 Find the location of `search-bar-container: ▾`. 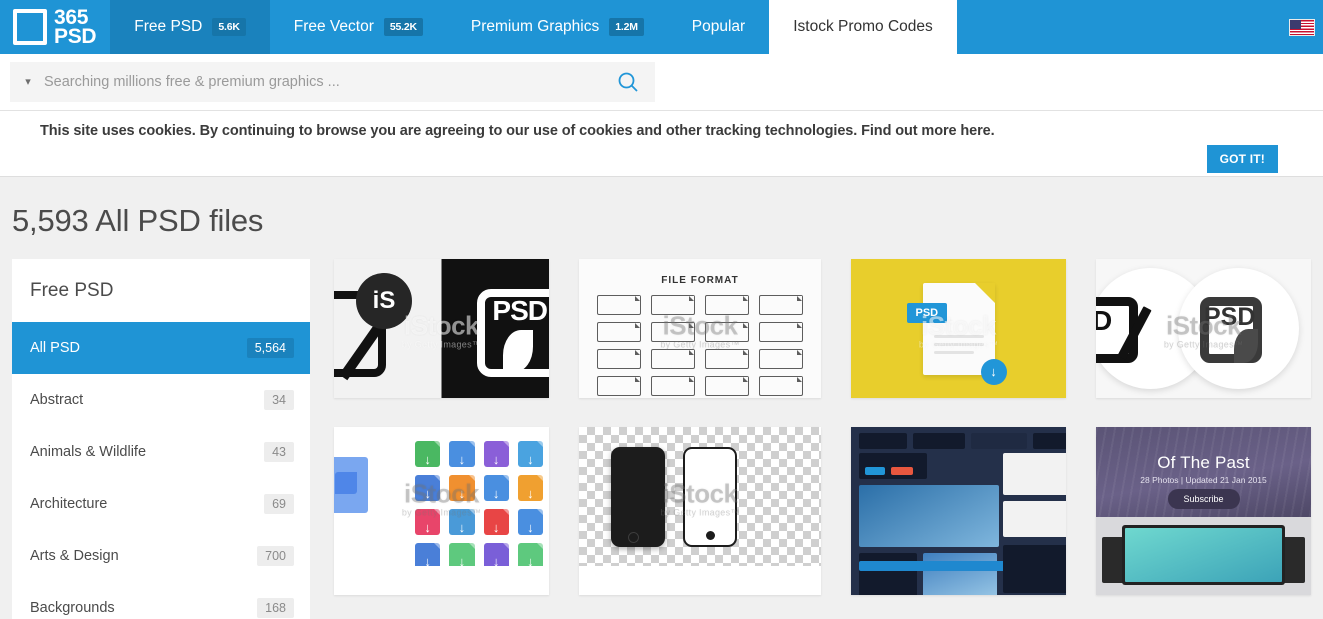

search-bar-container: ▾ is located at coordinates (661, 82).